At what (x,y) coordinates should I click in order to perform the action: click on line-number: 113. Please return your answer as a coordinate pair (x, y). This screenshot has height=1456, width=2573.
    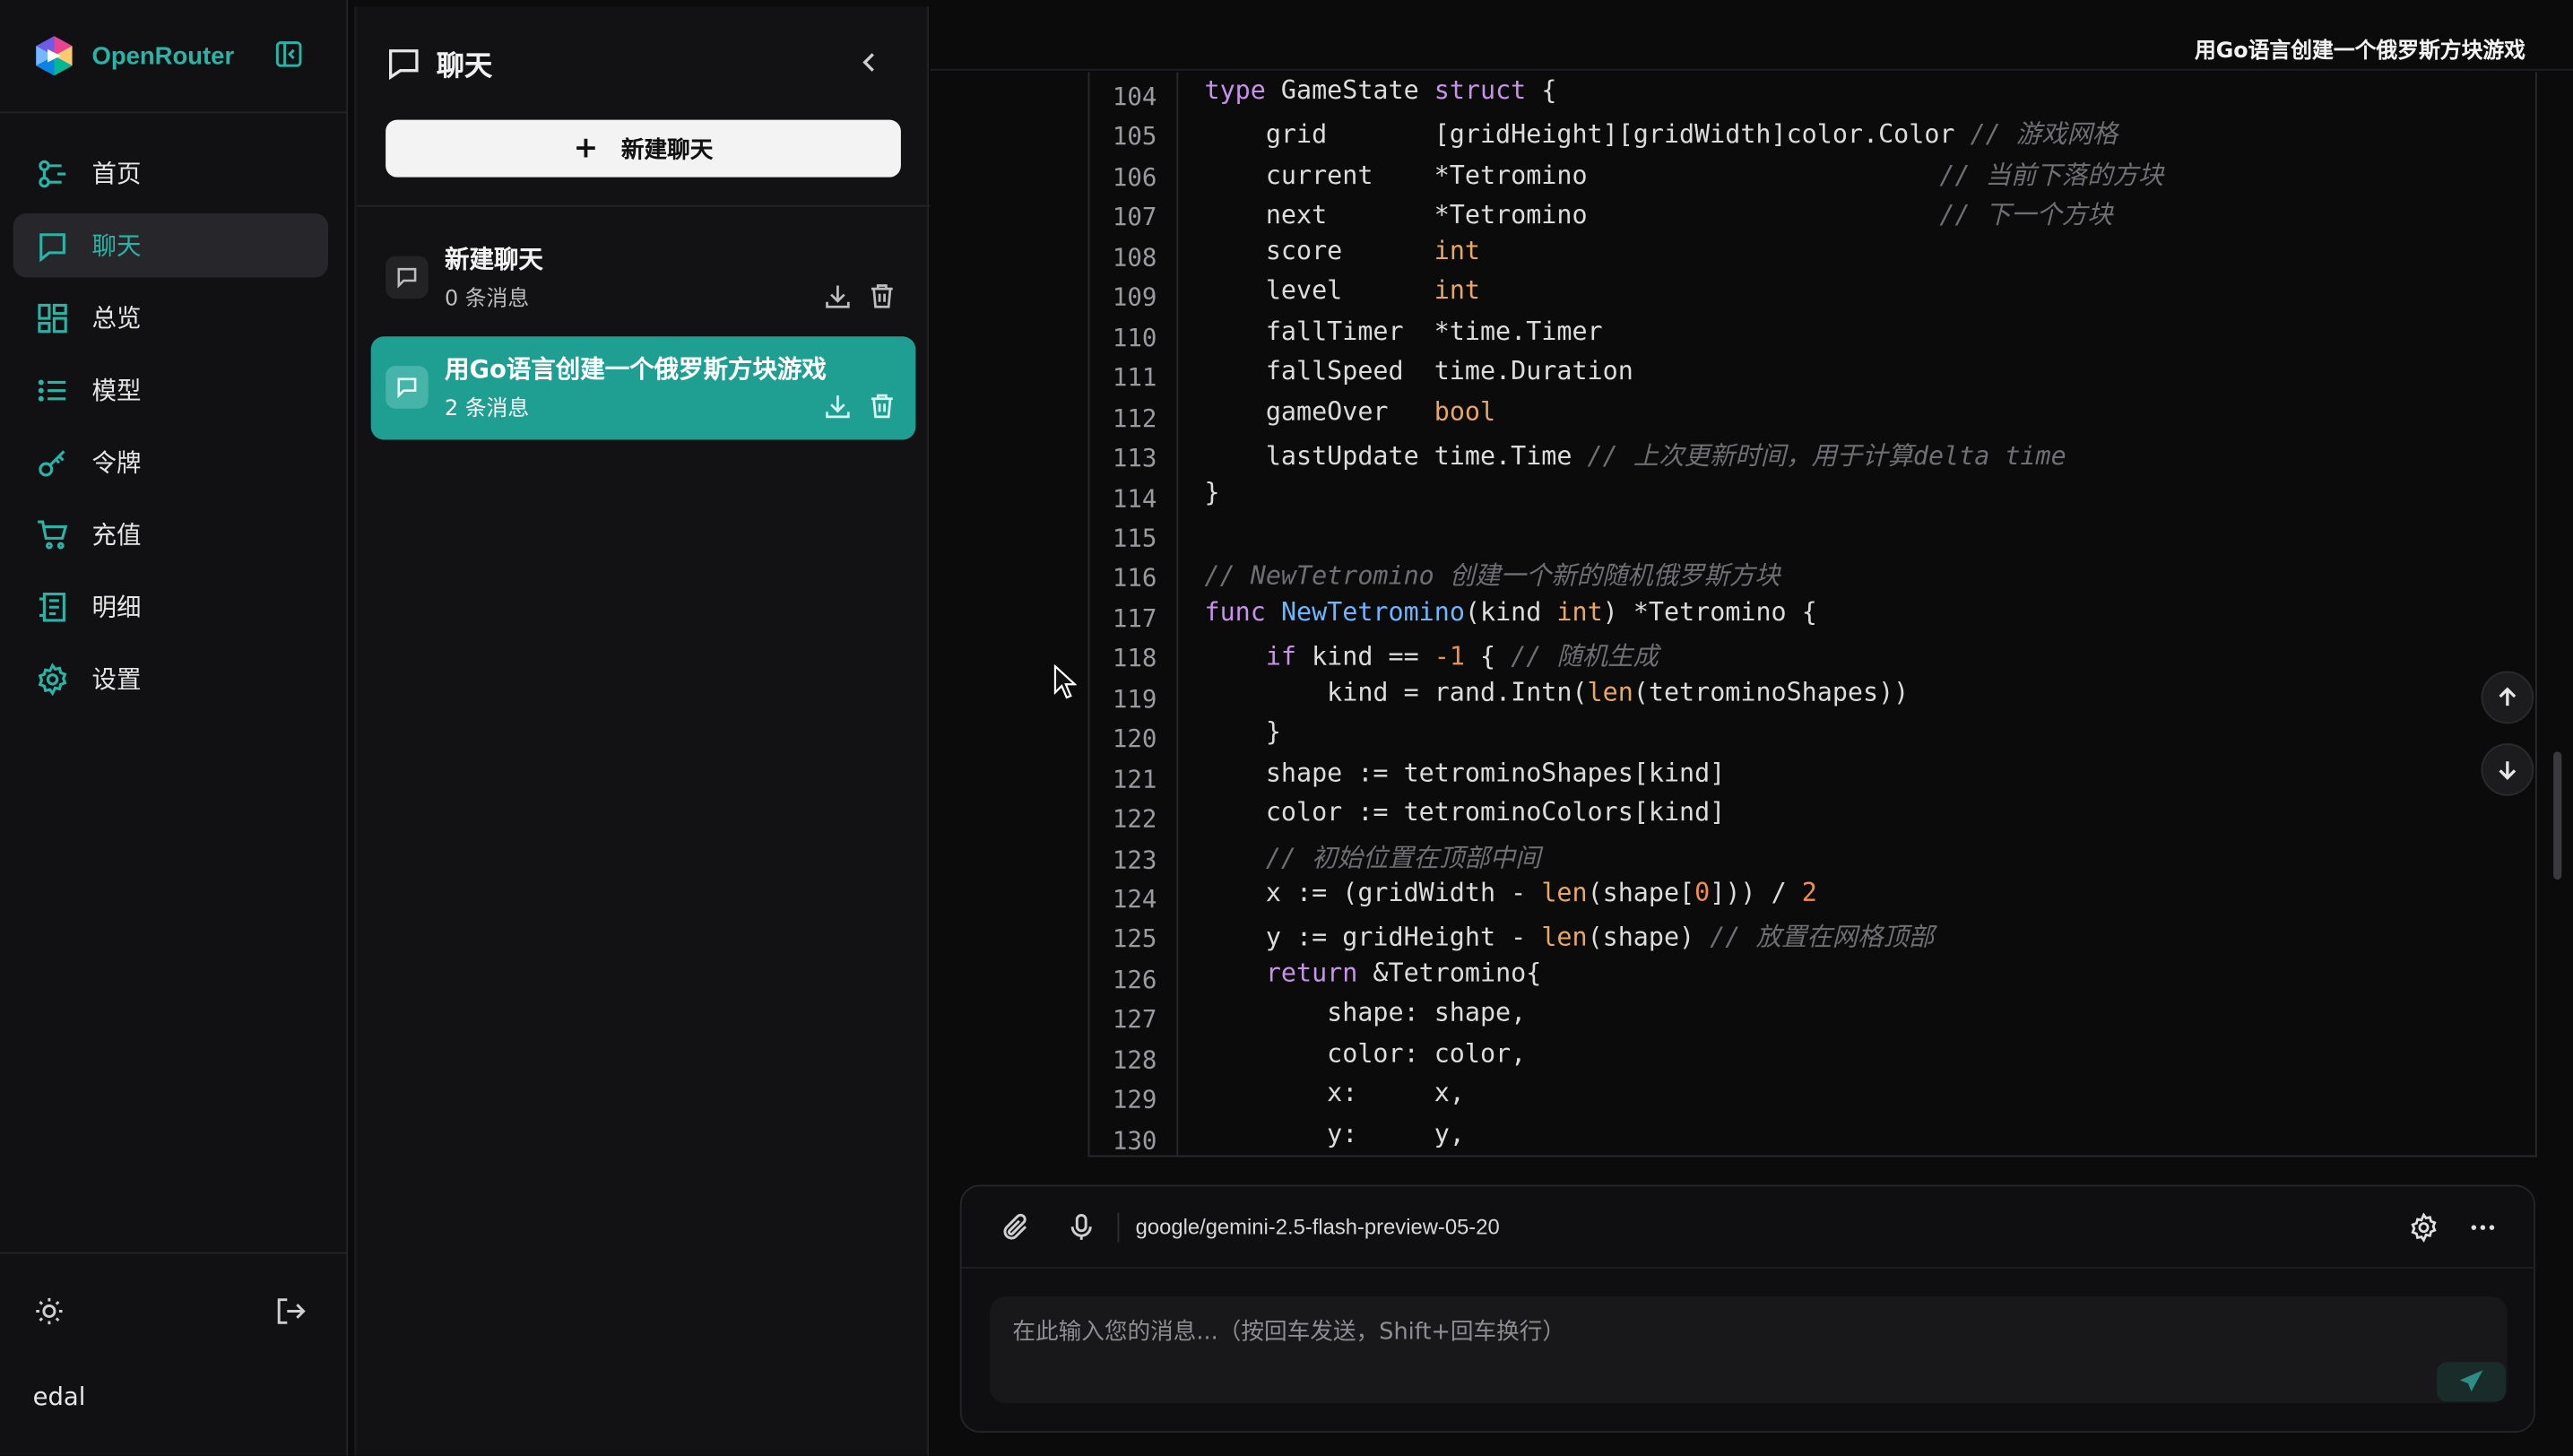
    Looking at the image, I should click on (1134, 458).